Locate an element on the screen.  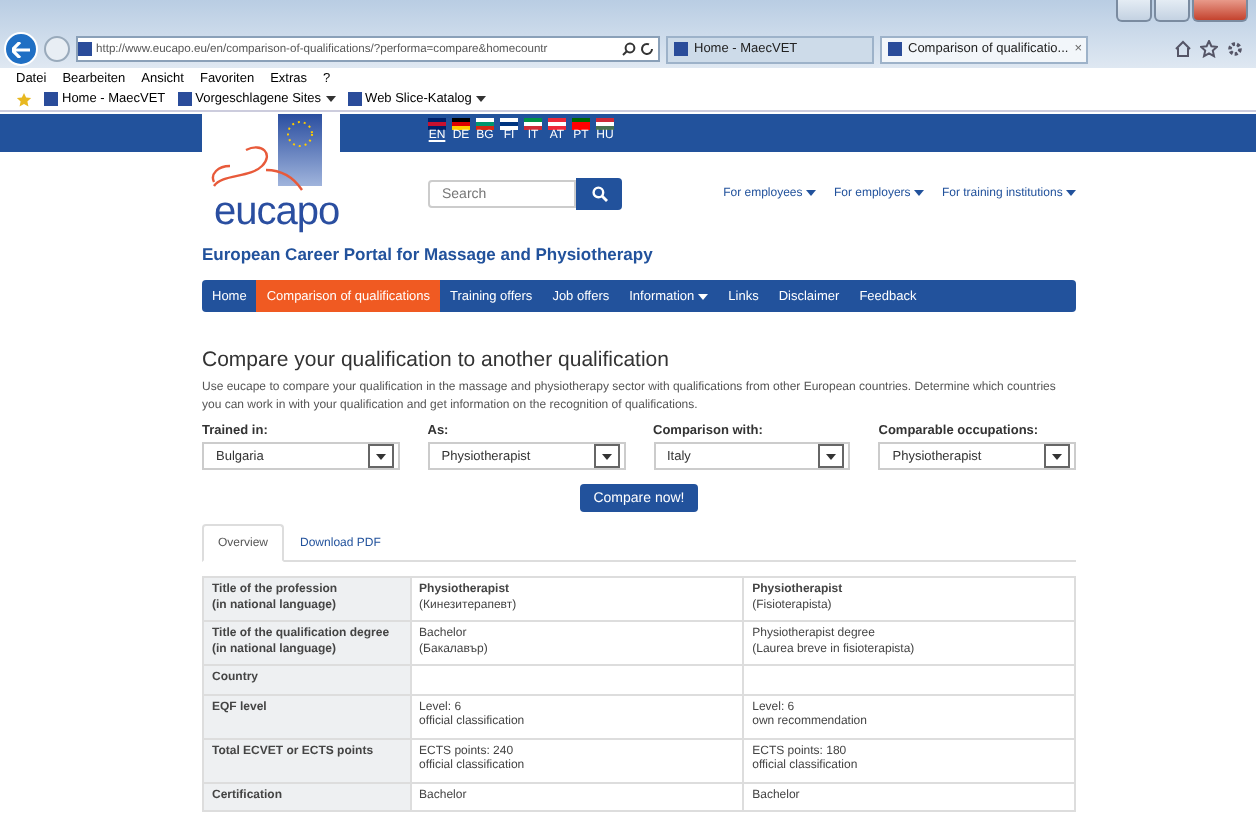
arrow-icon is located at coordinates (21, 49).